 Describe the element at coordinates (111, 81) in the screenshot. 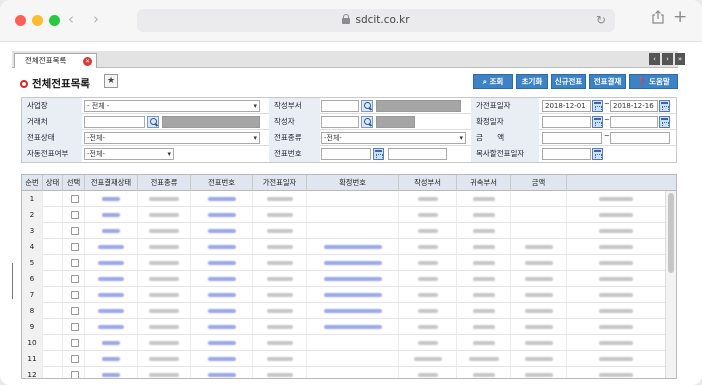

I see `favorite-star-button: ★` at that location.